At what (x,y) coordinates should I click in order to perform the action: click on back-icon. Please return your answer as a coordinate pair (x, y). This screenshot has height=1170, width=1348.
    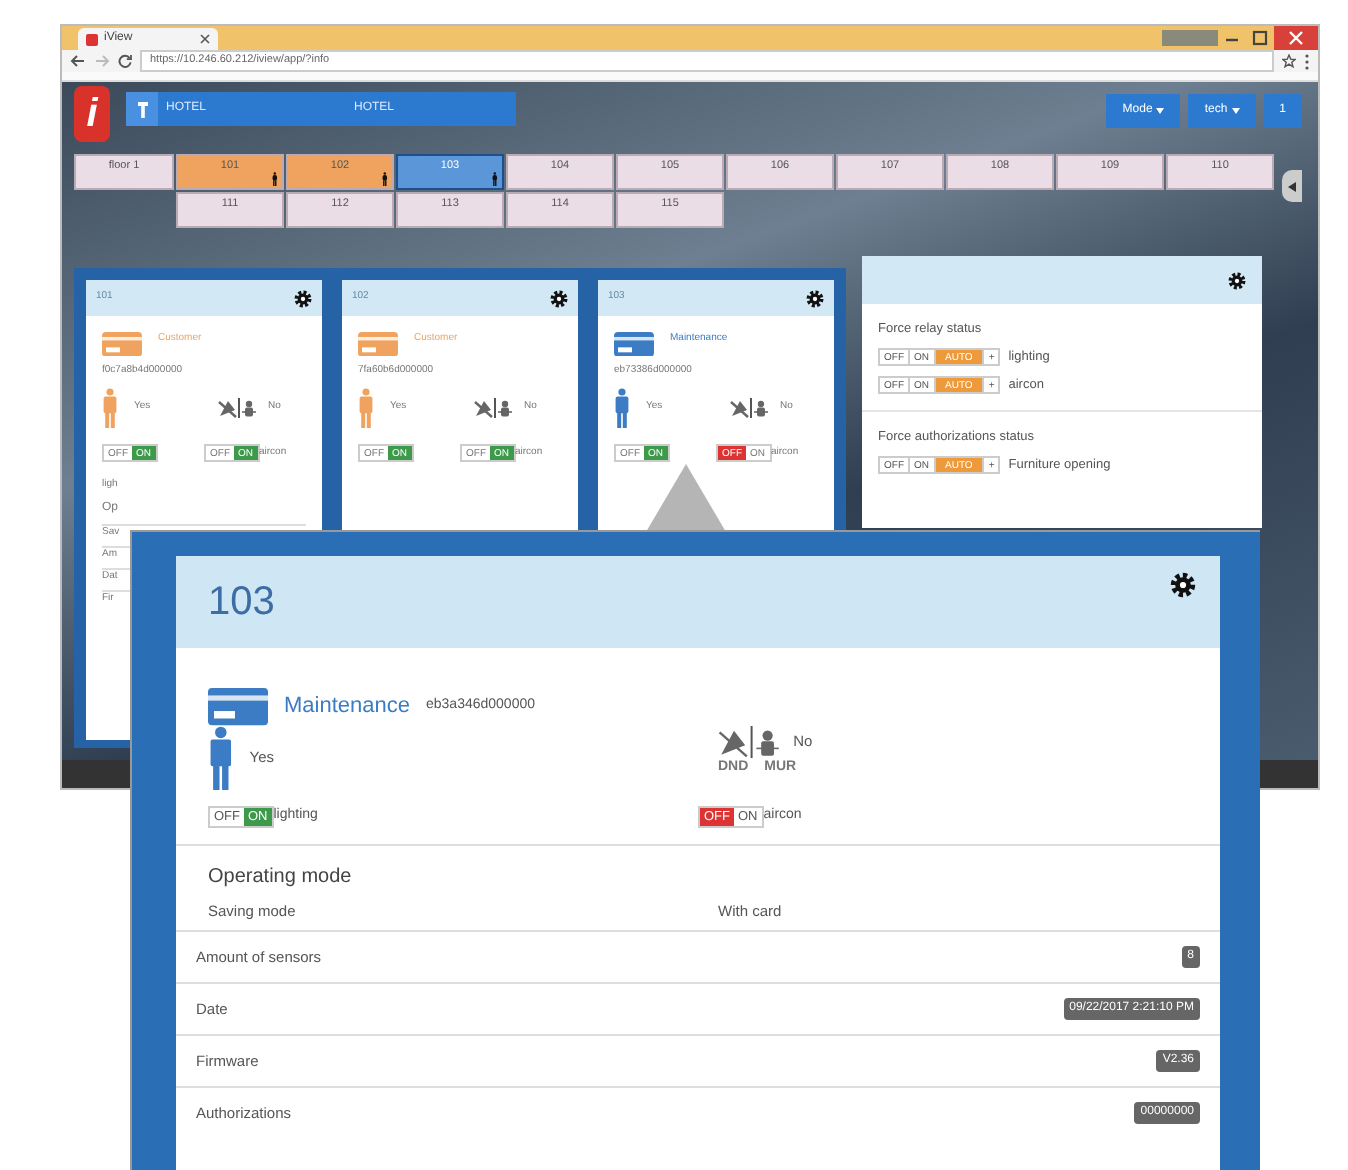
    Looking at the image, I should click on (78, 61).